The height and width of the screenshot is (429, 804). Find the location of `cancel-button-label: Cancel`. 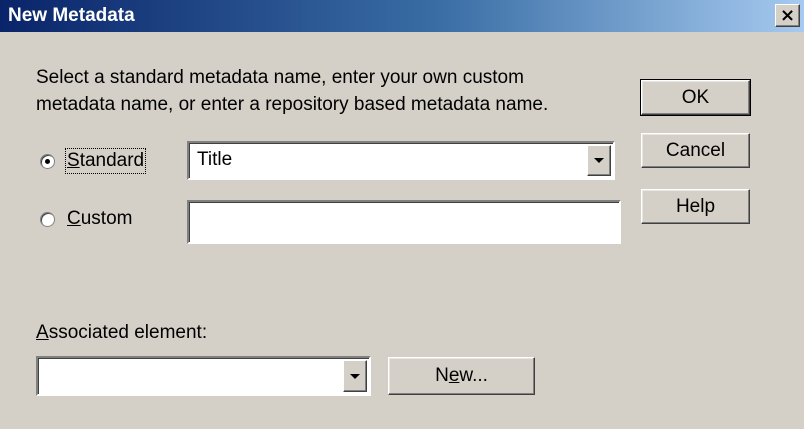

cancel-button-label: Cancel is located at coordinates (695, 150).